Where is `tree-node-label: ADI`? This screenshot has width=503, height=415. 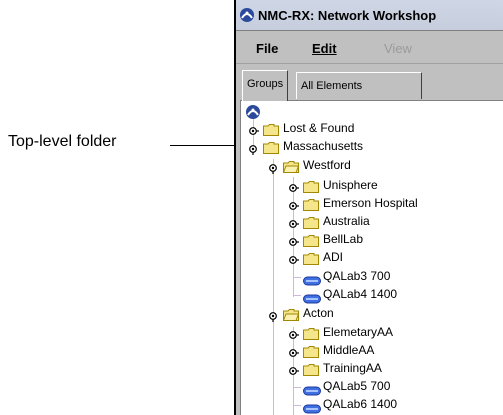 tree-node-label: ADI is located at coordinates (333, 257).